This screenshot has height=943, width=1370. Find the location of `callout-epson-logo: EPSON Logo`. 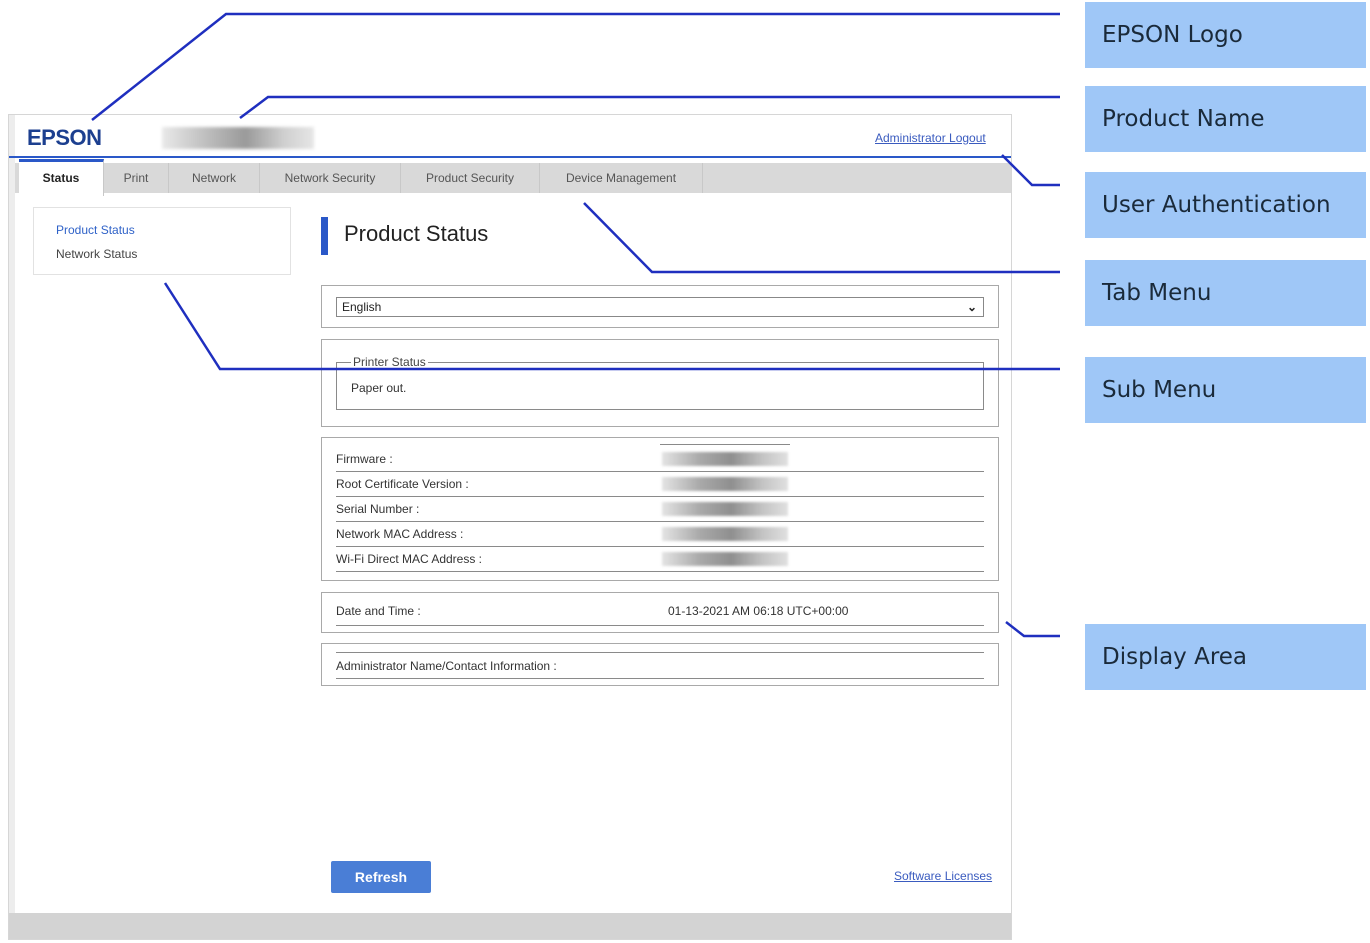

callout-epson-logo: EPSON Logo is located at coordinates (1225, 35).